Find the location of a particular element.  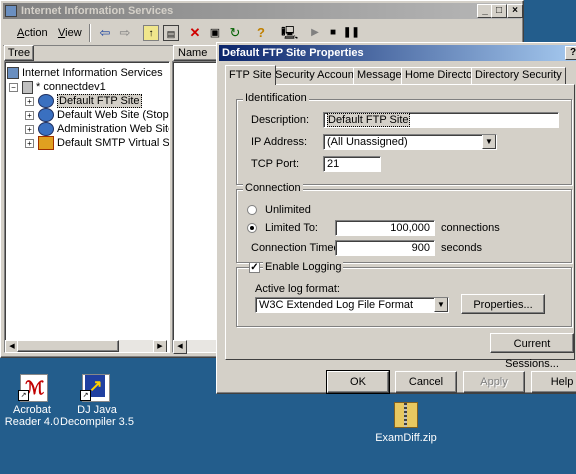

ok-button: OK is located at coordinates (358, 382).